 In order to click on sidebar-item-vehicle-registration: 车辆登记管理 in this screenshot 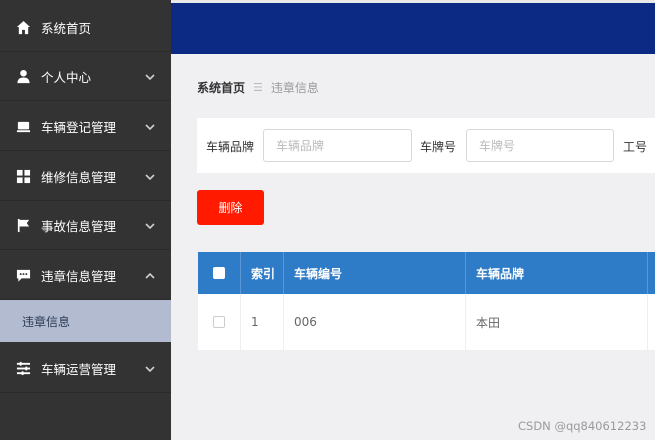, I will do `click(85, 126)`.